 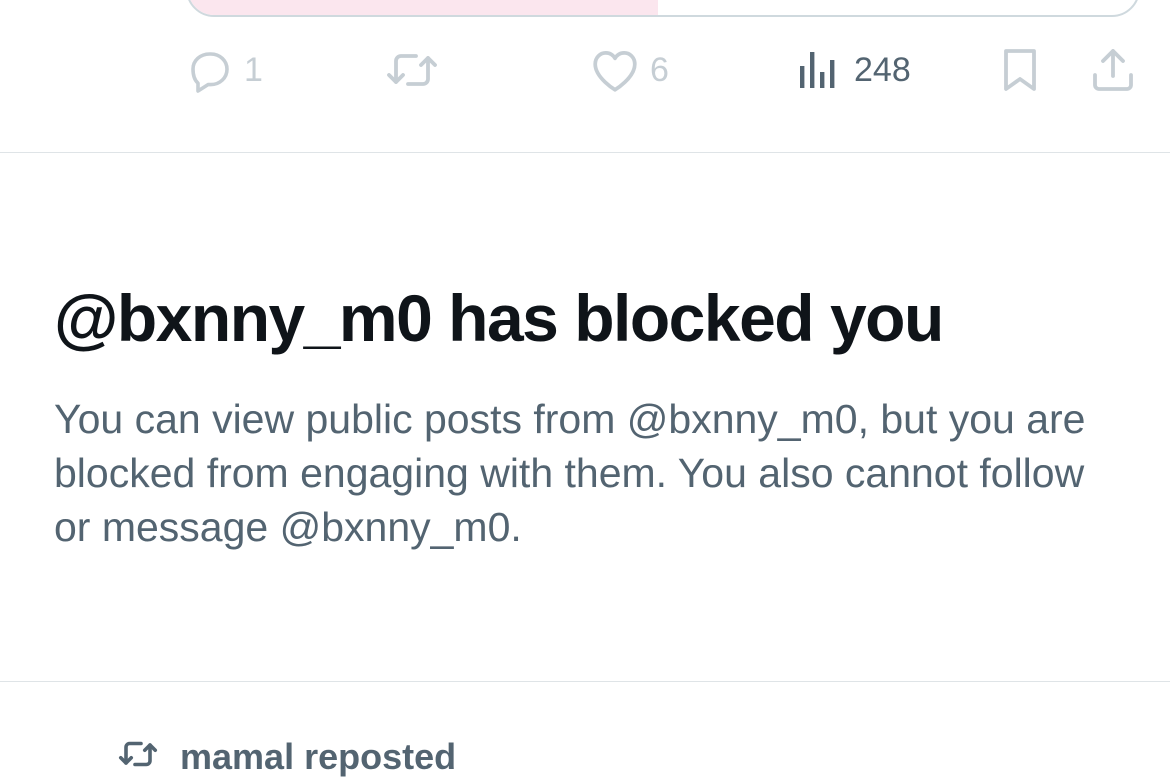 I want to click on repost-icon, so click(x=412, y=70).